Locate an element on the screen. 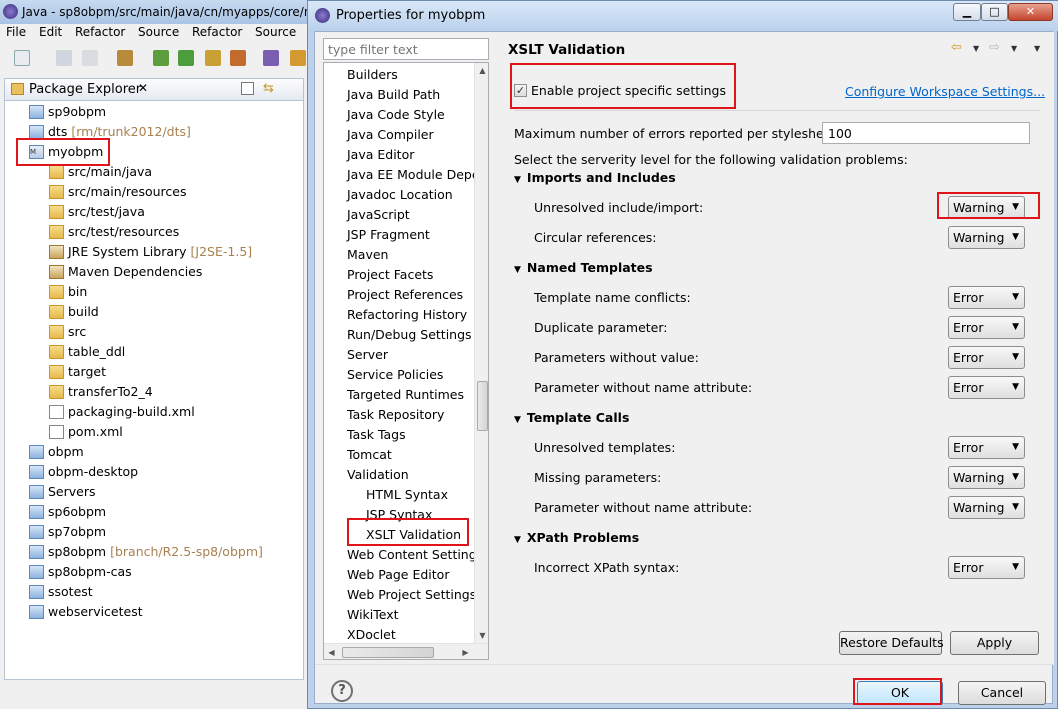  max-errors-input is located at coordinates (926, 133).